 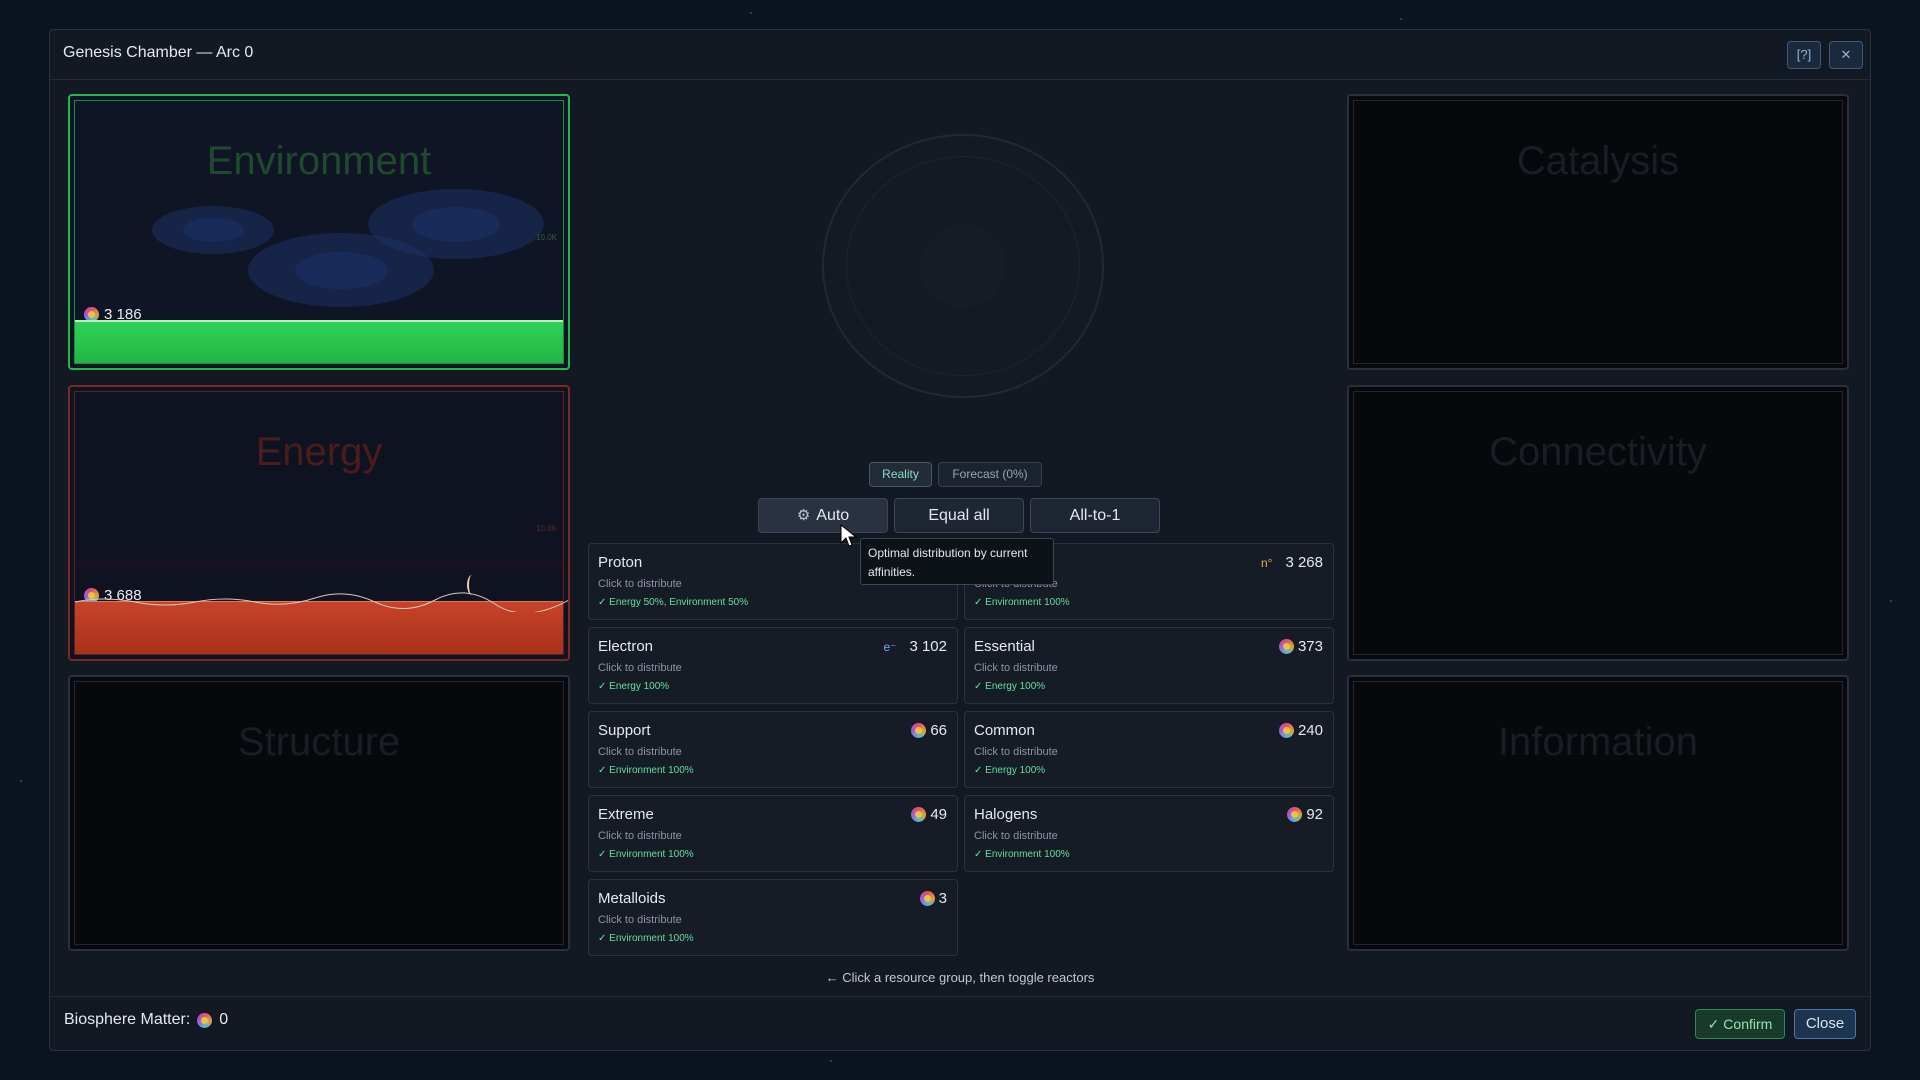 What do you see at coordinates (620, 562) in the screenshot?
I see `group-name: Proton` at bounding box center [620, 562].